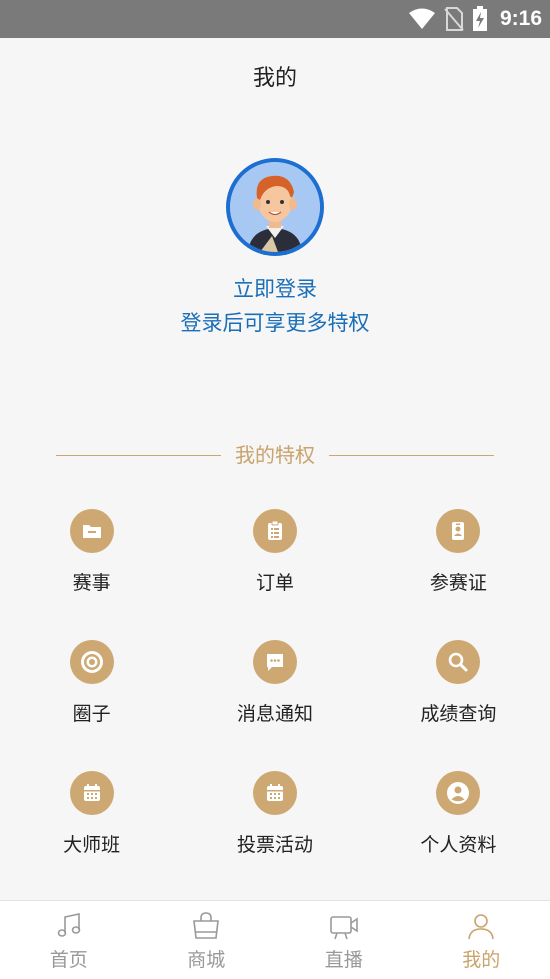 This screenshot has height=979, width=550. What do you see at coordinates (343, 928) in the screenshot?
I see `video-camera-icon` at bounding box center [343, 928].